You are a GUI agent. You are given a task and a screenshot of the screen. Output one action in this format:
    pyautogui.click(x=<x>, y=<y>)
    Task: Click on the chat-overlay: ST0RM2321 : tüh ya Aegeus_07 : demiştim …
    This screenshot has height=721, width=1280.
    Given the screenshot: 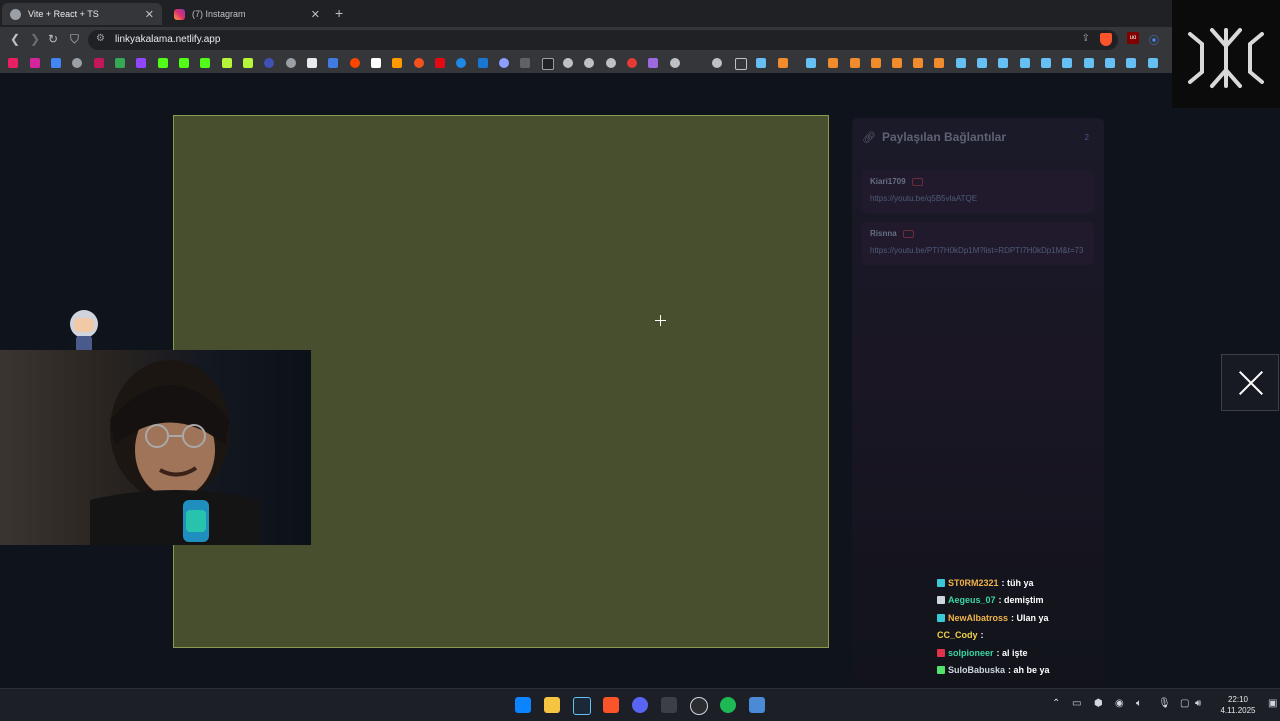 What is the action you would take?
    pyautogui.click(x=1052, y=626)
    